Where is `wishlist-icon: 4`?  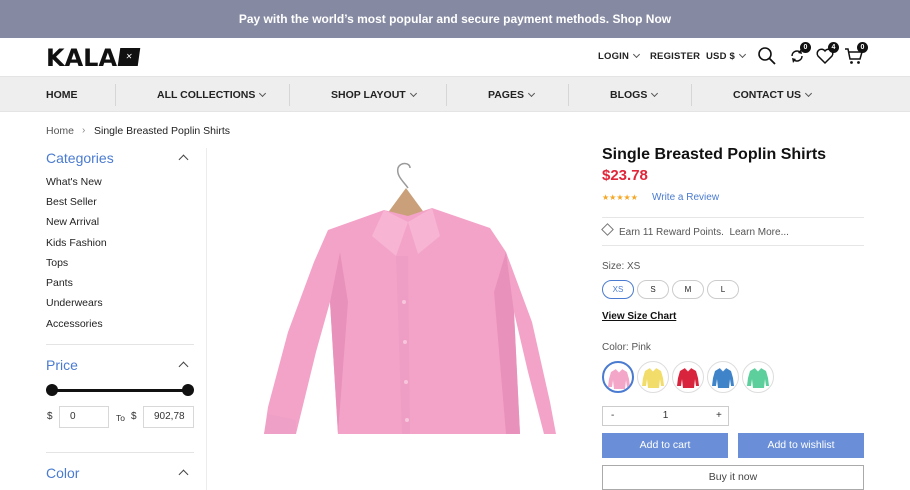
wishlist-icon: 4 is located at coordinates (827, 54).